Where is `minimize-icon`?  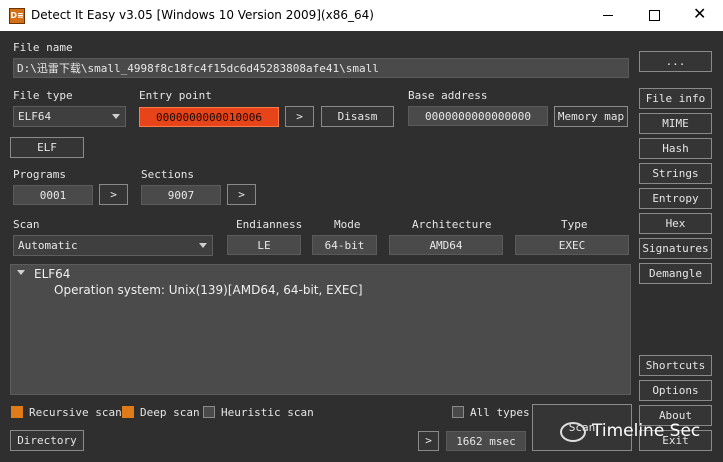 minimize-icon is located at coordinates (608, 15).